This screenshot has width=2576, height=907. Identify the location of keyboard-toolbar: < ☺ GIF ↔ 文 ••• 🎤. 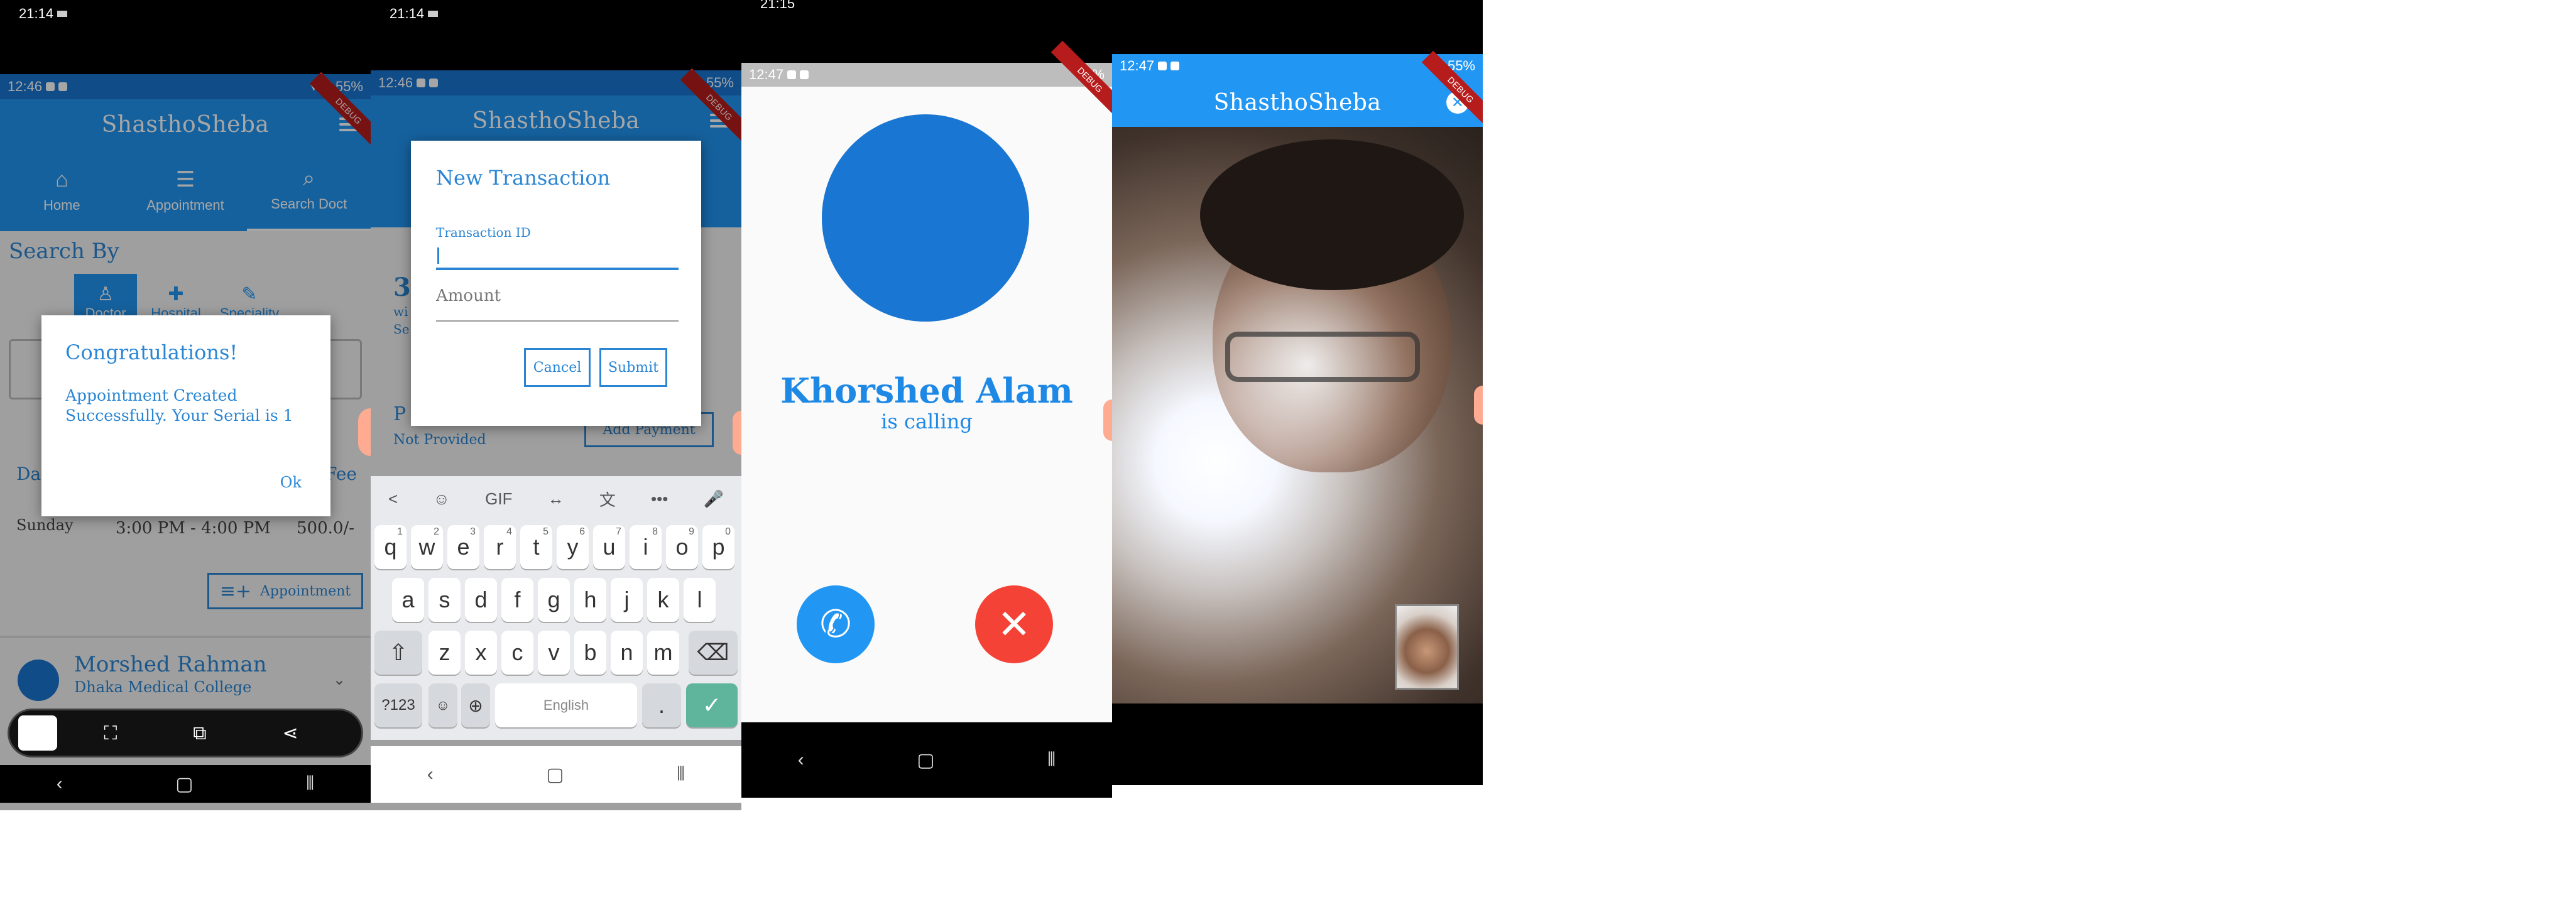
(556, 499).